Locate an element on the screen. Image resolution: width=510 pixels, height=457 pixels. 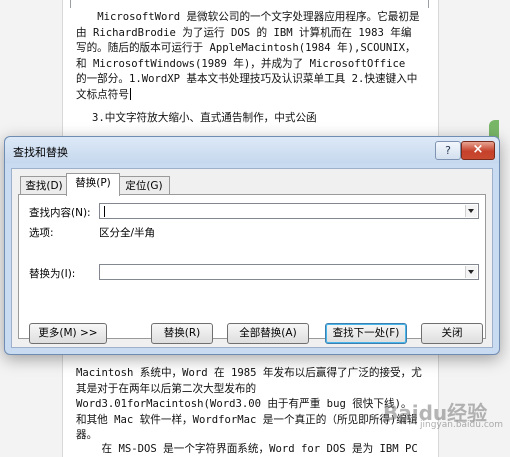
help-button: ? is located at coordinates (448, 150).